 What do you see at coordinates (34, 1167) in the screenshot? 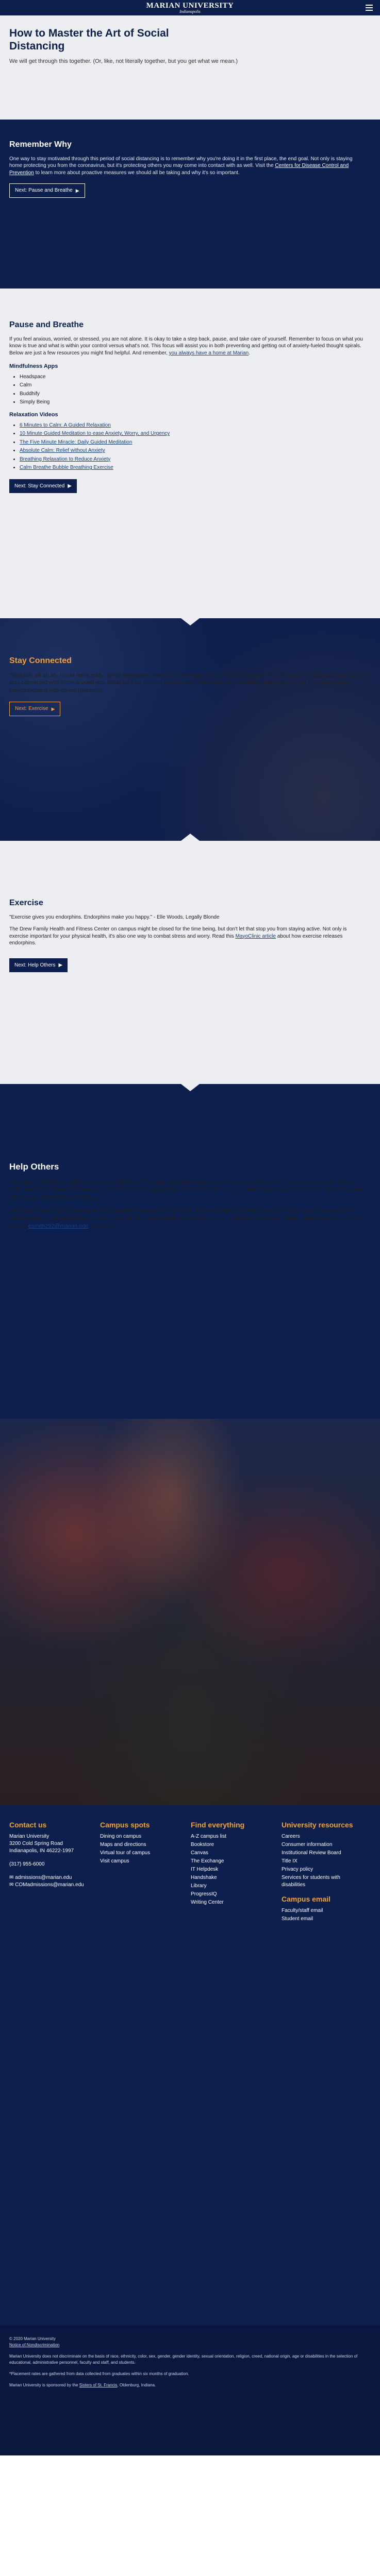
I see `help-others-title: Help Others` at bounding box center [34, 1167].